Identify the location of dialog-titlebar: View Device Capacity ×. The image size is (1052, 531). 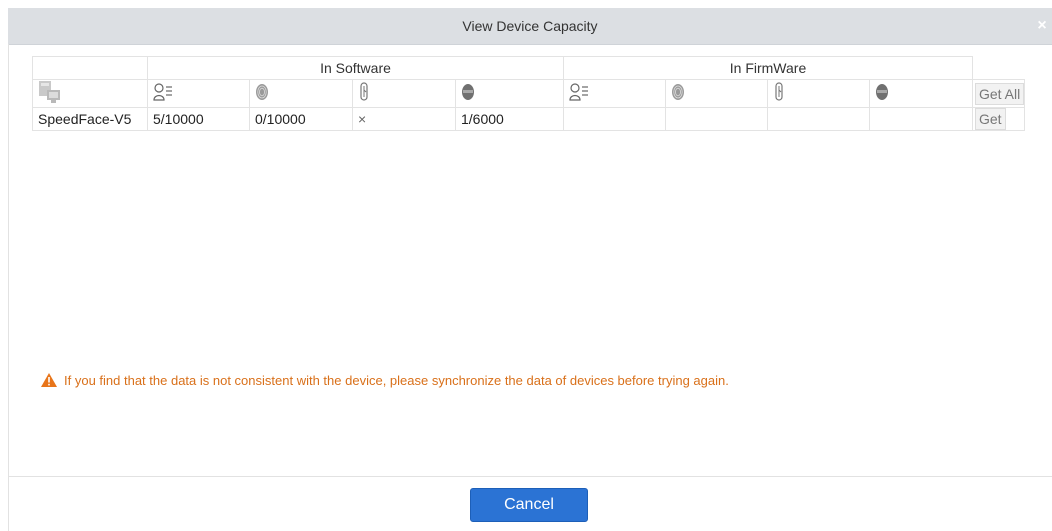
(530, 26).